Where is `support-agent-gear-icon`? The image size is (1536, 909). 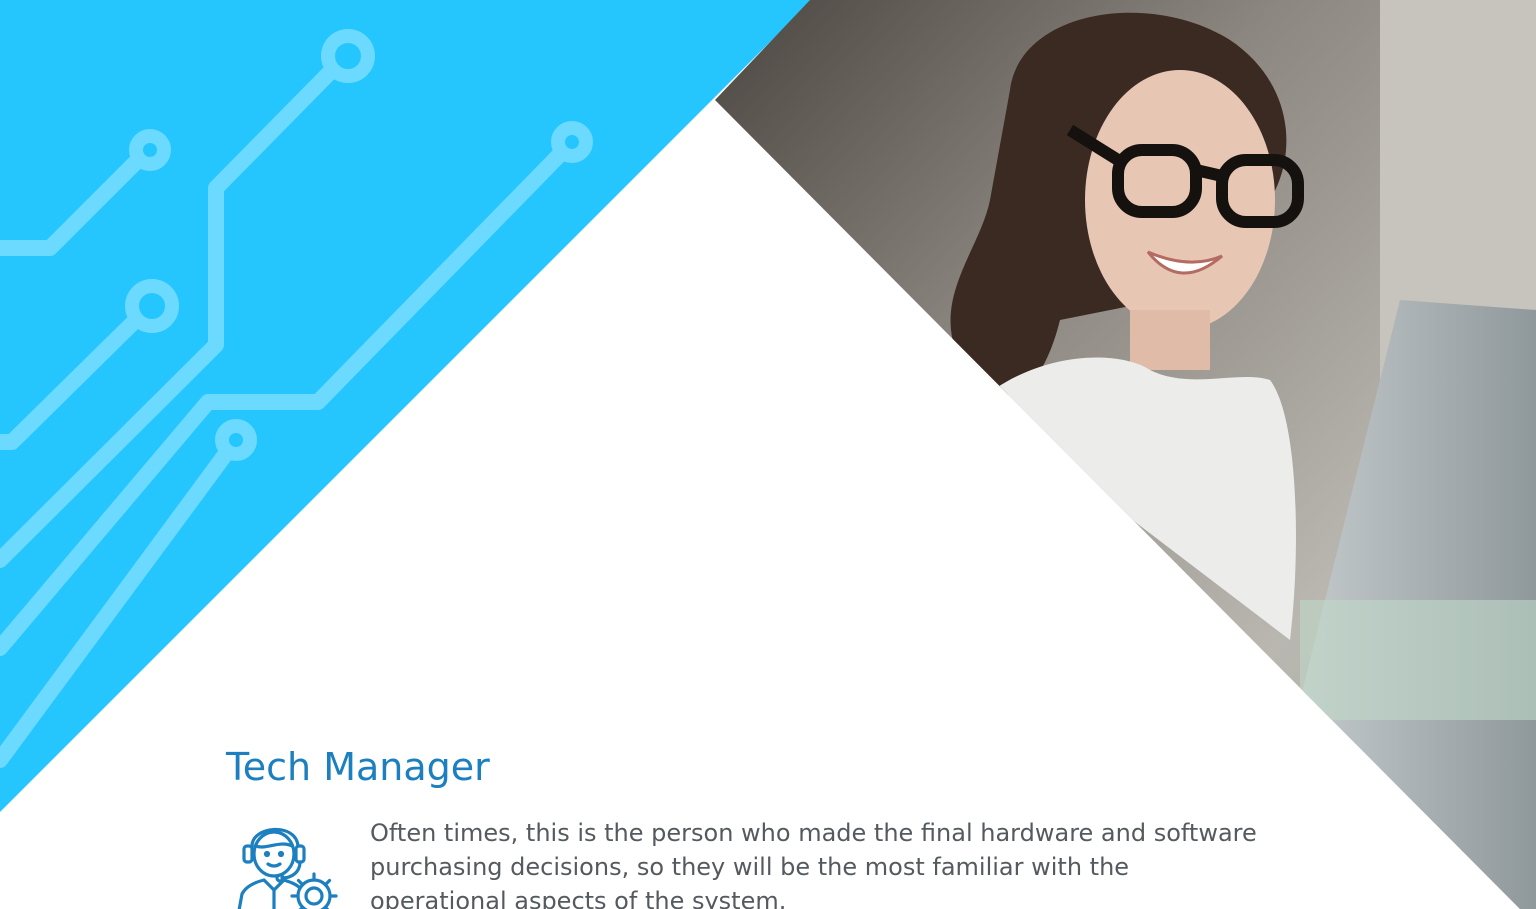 support-agent-gear-icon is located at coordinates (287, 868).